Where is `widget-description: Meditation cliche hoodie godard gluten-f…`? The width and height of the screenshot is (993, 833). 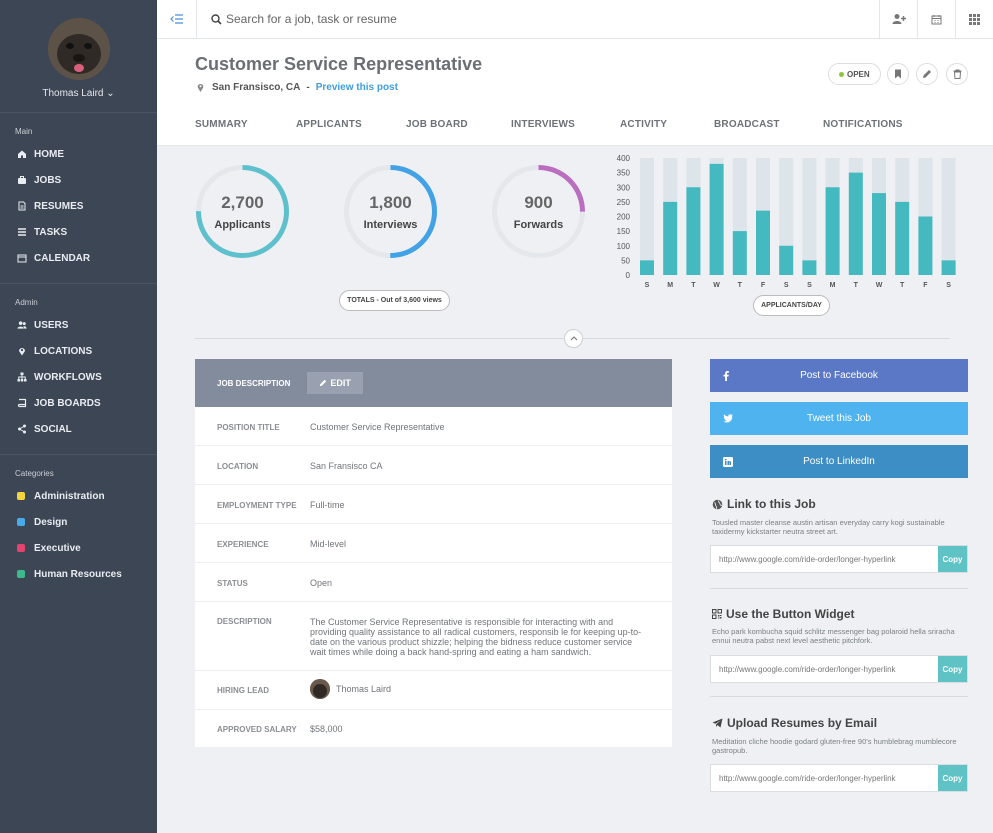 widget-description: Meditation cliche hoodie godard gluten-f… is located at coordinates (834, 746).